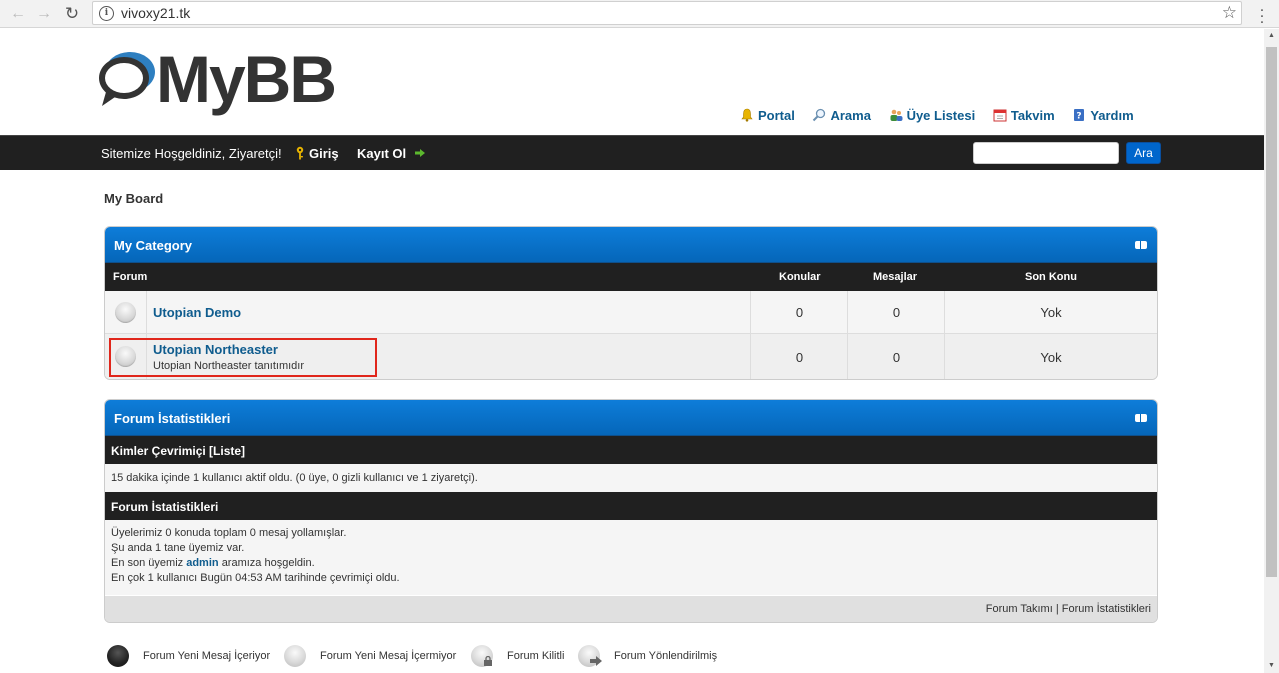  I want to click on users-icon, so click(896, 115).